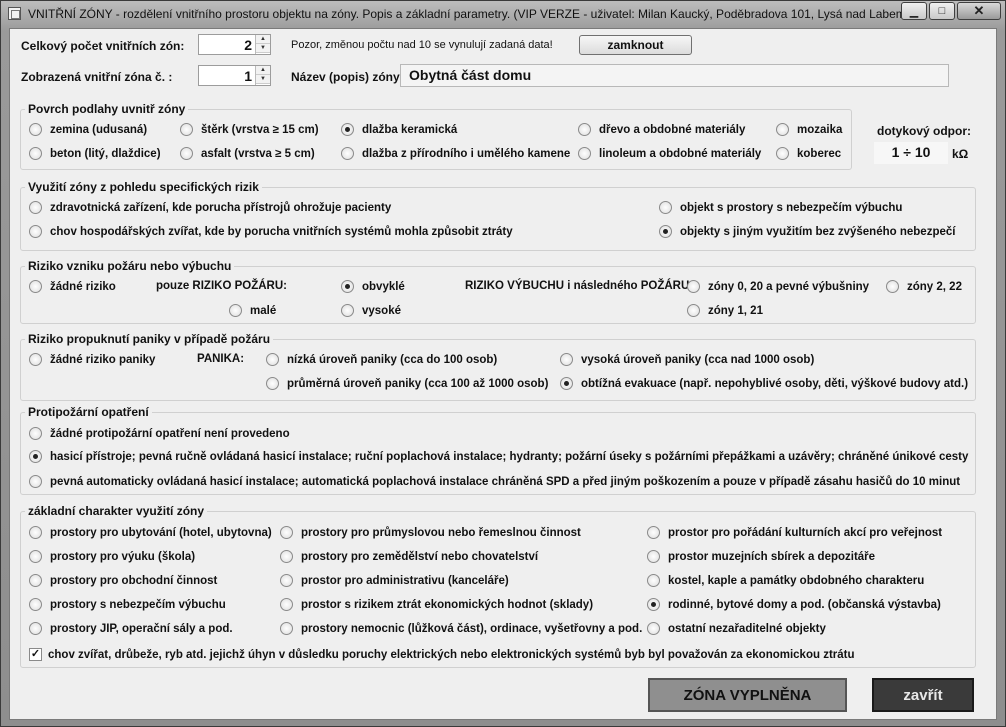  I want to click on floor-option: dlažba z přírodního i umělého kamene, so click(455, 153).